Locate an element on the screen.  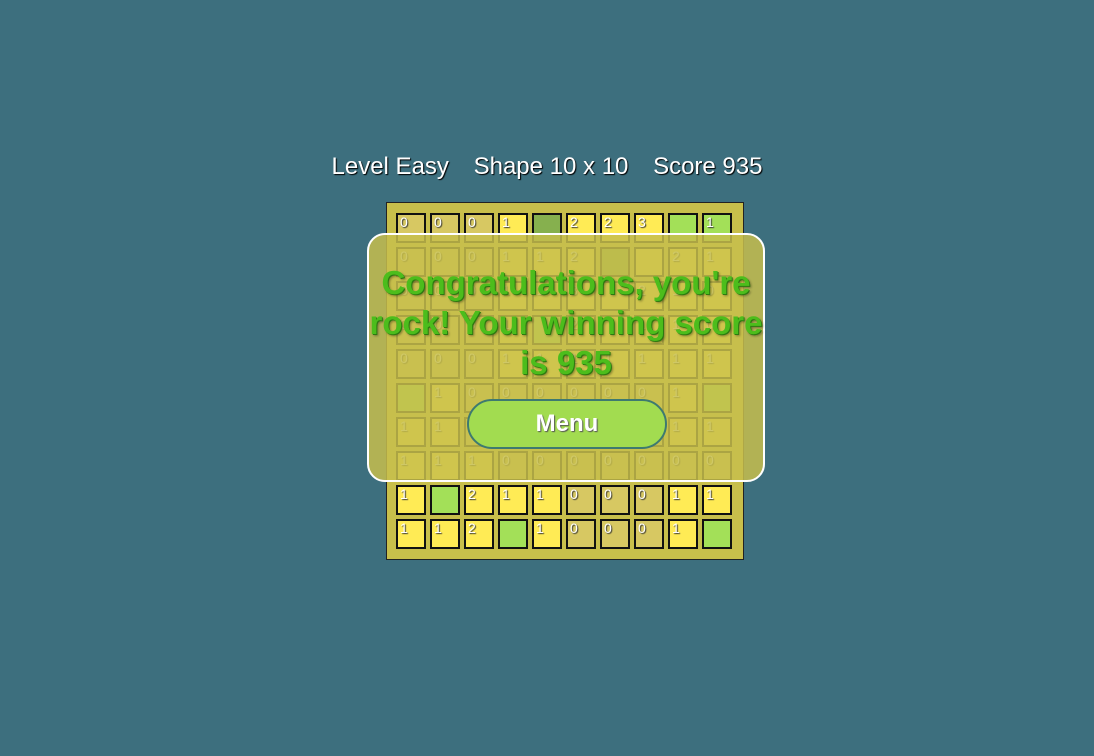
score-label: Score 935 is located at coordinates (708, 166).